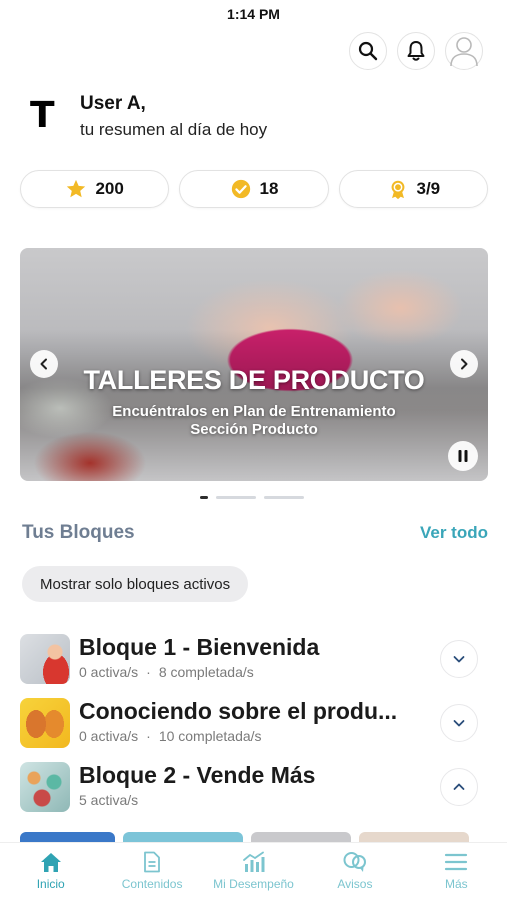 The height and width of the screenshot is (900, 507). What do you see at coordinates (78, 532) in the screenshot?
I see `section-title: Tus Bloques` at bounding box center [78, 532].